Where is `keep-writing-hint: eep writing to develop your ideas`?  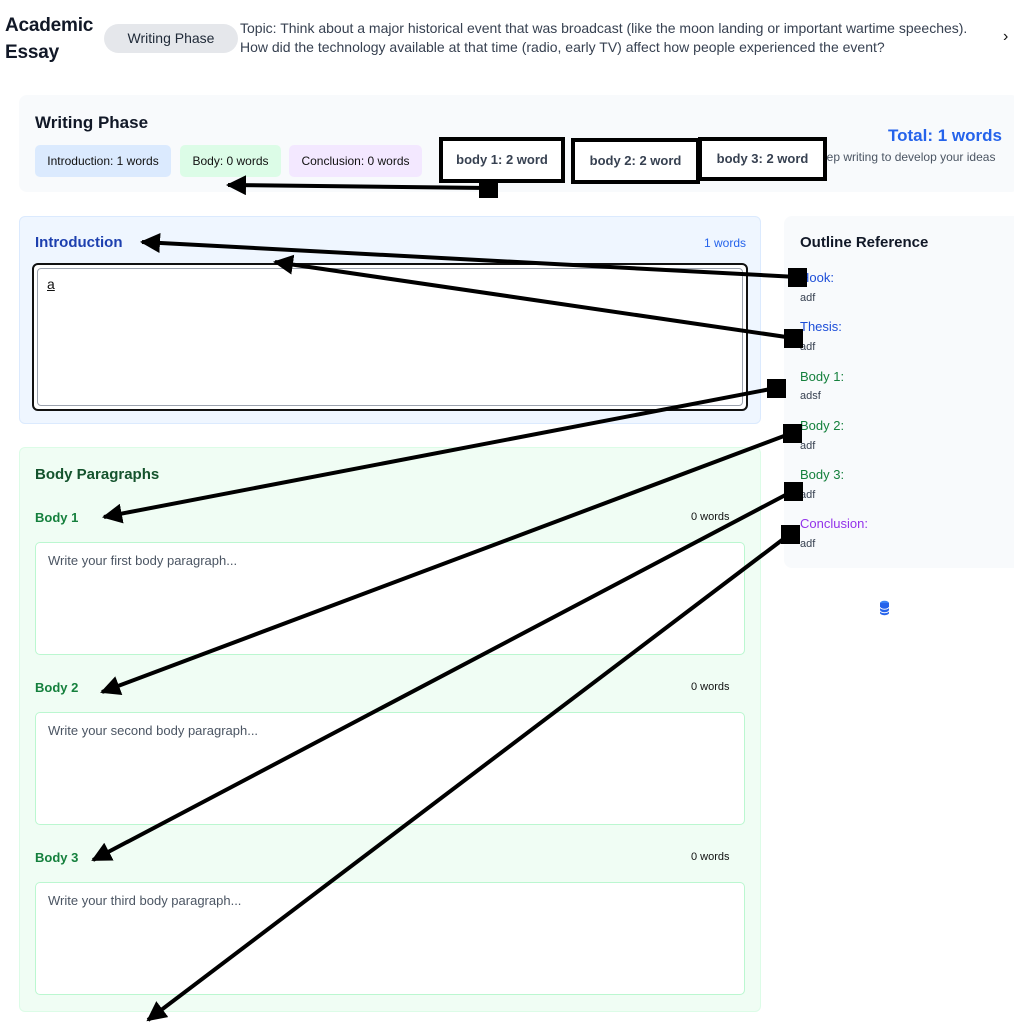
keep-writing-hint: eep writing to develop your ideas is located at coordinates (908, 157).